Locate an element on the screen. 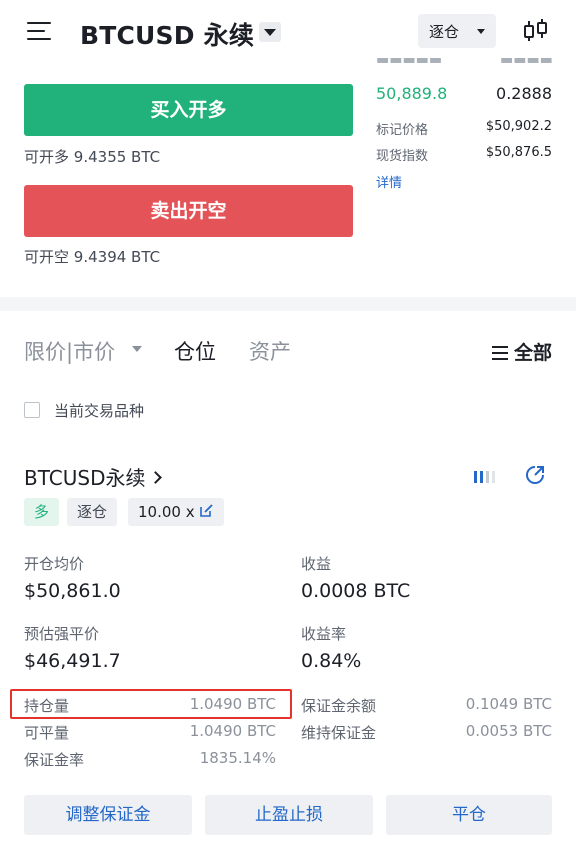  roe-value: 0.84% is located at coordinates (331, 661).